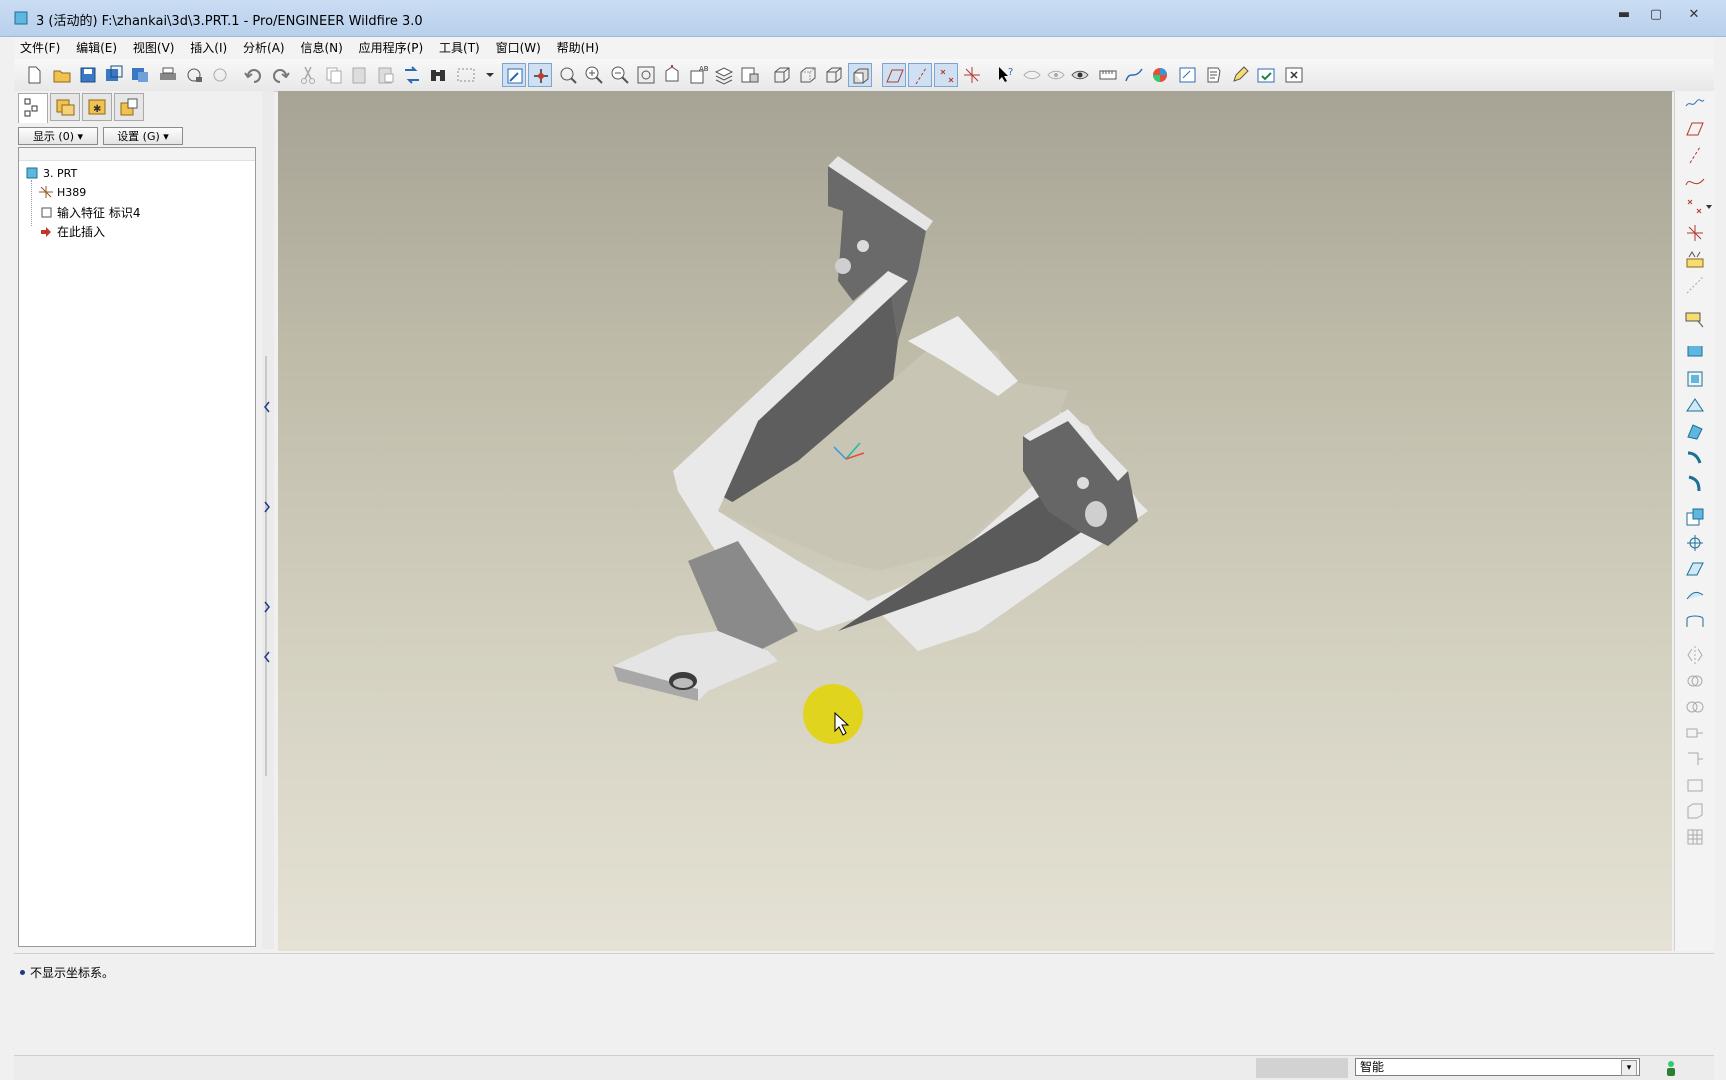 Image resolution: width=1726 pixels, height=1080 pixels. I want to click on undo-button, so click(254, 75).